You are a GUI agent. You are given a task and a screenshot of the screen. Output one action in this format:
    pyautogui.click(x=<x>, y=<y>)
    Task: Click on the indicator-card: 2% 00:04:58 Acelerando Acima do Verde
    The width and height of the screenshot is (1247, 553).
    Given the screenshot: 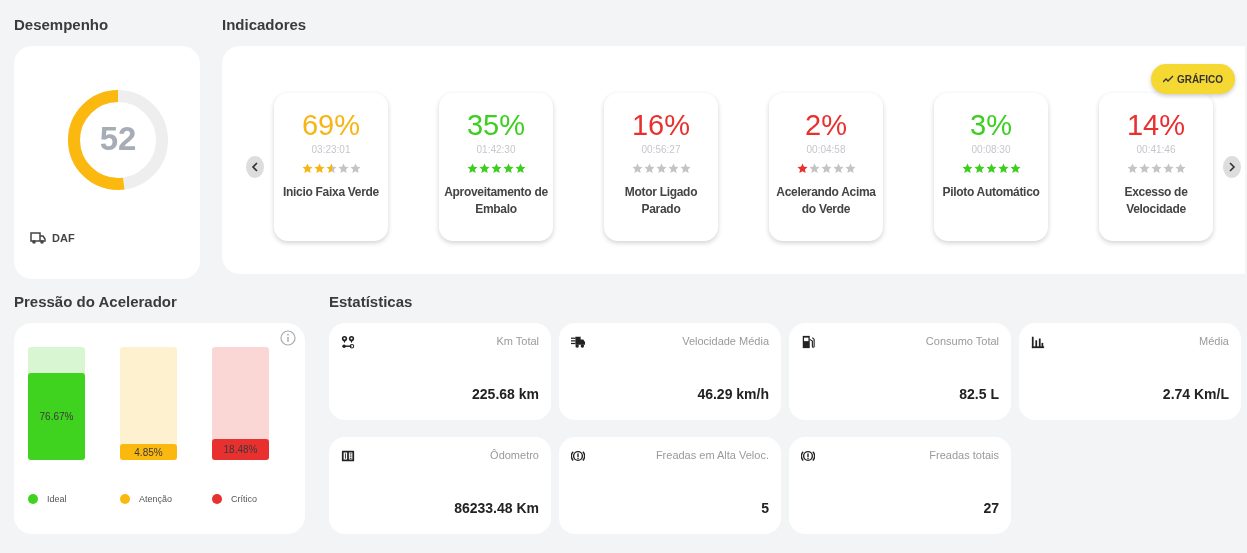 What is the action you would take?
    pyautogui.click(x=826, y=167)
    